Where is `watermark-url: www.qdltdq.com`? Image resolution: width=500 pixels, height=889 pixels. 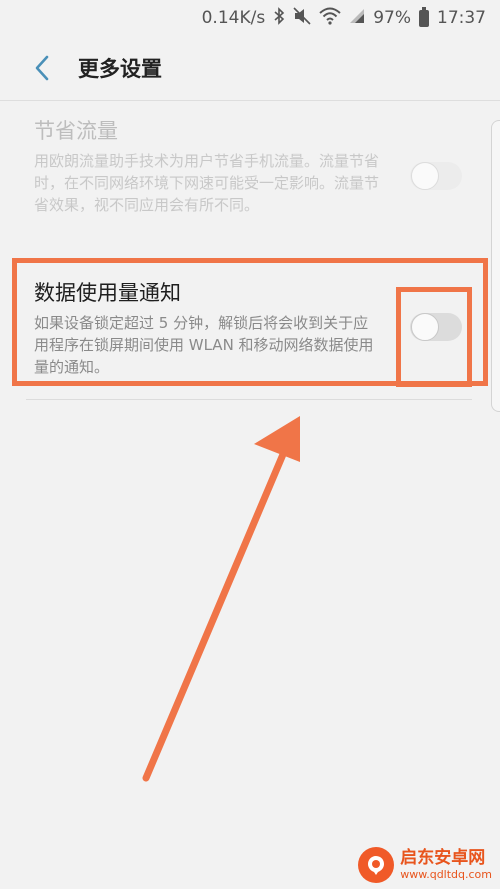 watermark-url: www.qdltdq.com is located at coordinates (446, 874).